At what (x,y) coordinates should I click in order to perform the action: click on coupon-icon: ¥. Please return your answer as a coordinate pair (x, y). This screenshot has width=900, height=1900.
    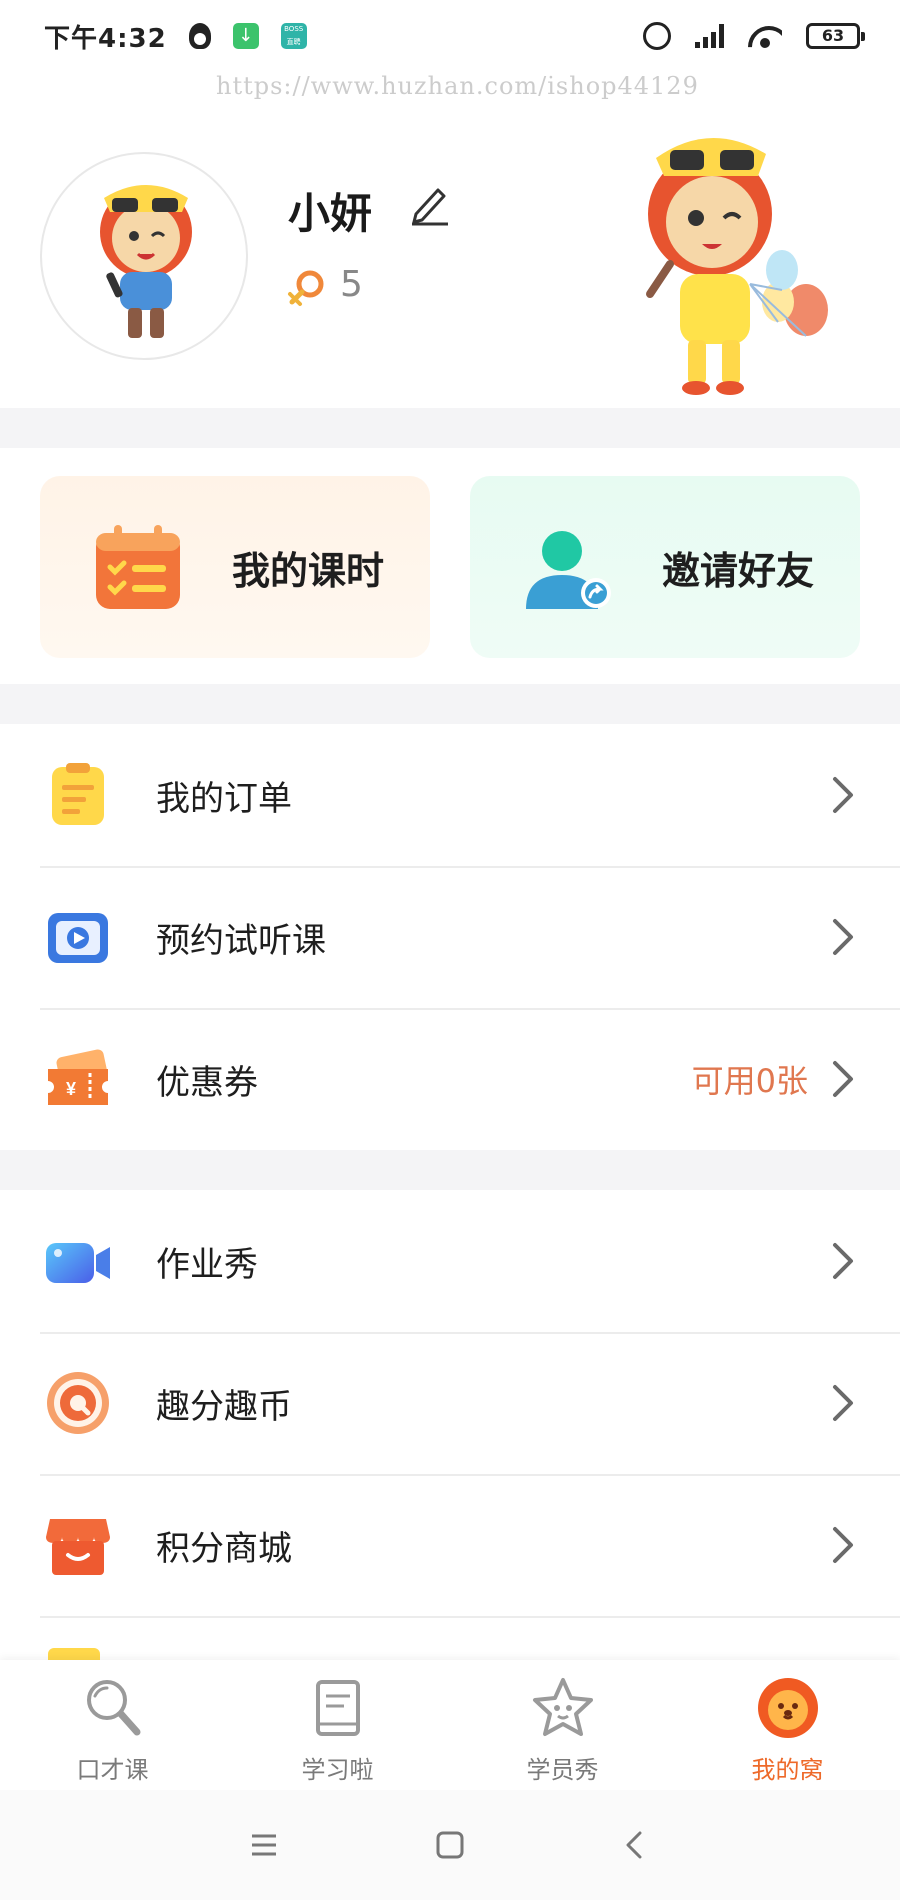
    Looking at the image, I should click on (78, 1077).